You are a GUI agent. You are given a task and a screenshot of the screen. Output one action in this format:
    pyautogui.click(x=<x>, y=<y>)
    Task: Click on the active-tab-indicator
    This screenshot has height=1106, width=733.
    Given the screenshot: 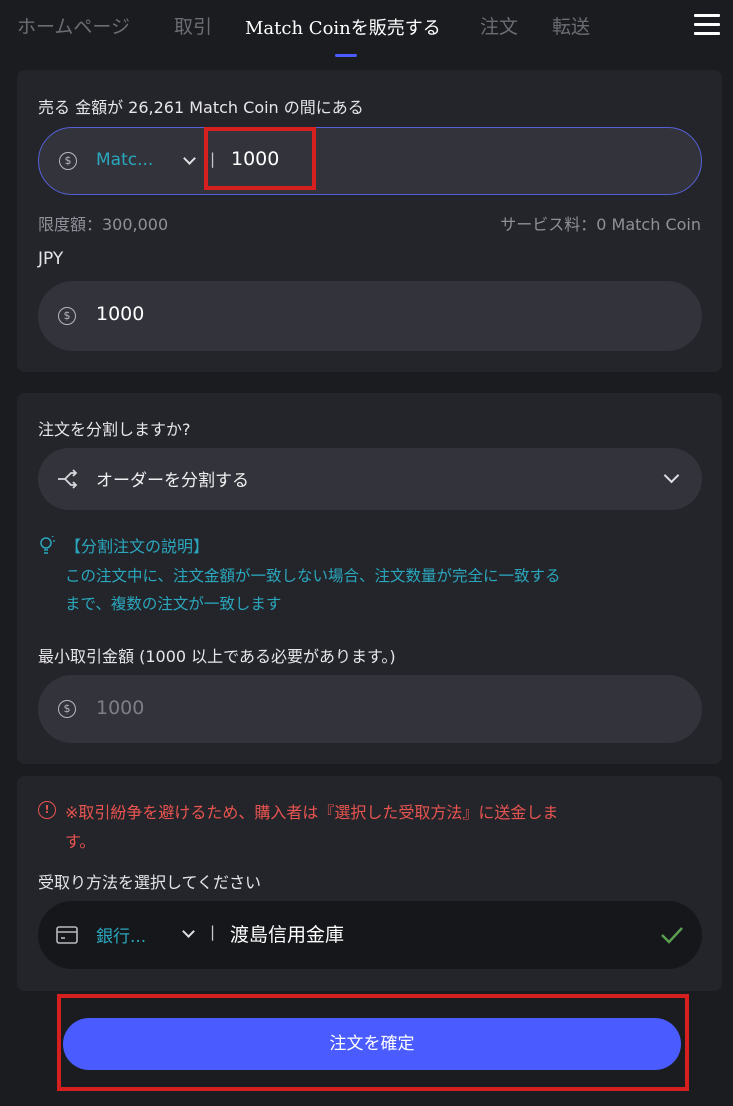 What is the action you would take?
    pyautogui.click(x=346, y=55)
    